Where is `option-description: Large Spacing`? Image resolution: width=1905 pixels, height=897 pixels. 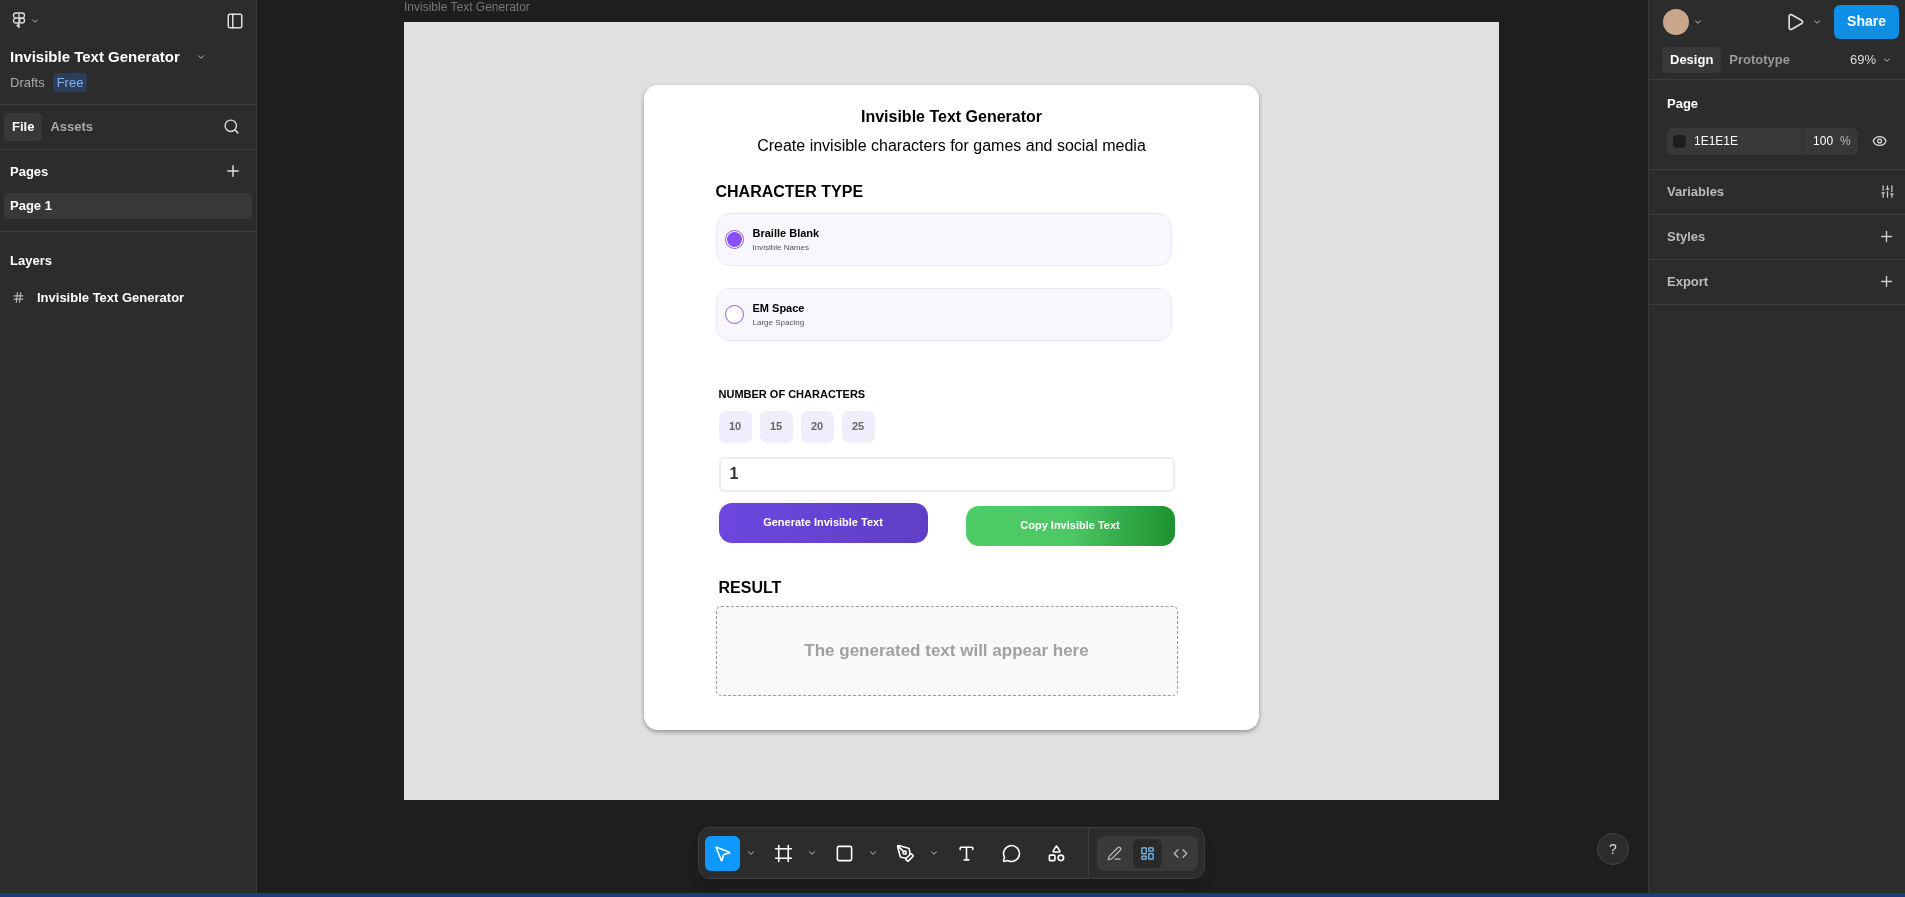 option-description: Large Spacing is located at coordinates (778, 322).